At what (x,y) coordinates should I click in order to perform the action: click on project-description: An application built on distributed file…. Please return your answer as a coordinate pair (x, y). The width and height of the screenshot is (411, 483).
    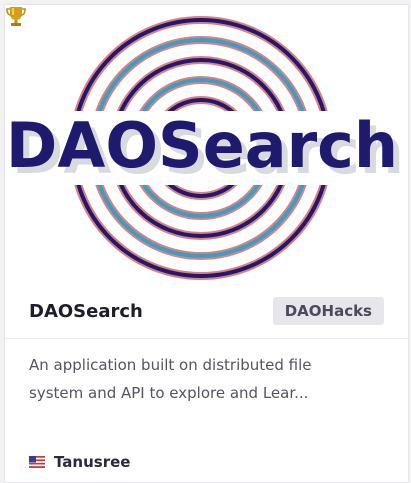
    Looking at the image, I should click on (170, 379).